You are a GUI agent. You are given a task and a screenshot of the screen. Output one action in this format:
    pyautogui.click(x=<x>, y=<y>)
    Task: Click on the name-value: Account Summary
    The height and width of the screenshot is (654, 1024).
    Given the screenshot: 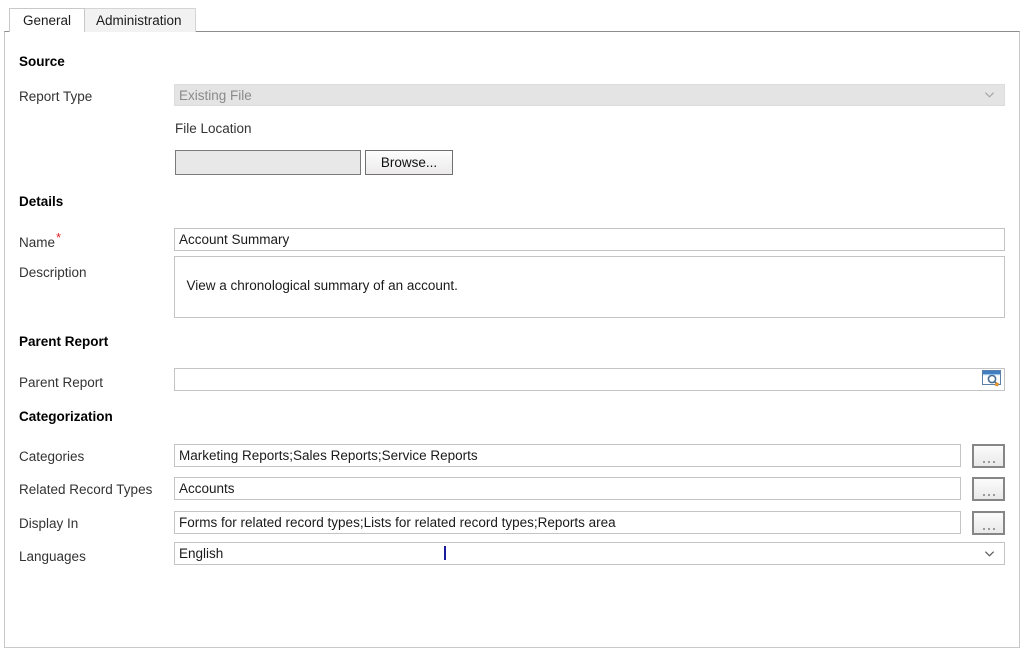 What is the action you would take?
    pyautogui.click(x=234, y=239)
    